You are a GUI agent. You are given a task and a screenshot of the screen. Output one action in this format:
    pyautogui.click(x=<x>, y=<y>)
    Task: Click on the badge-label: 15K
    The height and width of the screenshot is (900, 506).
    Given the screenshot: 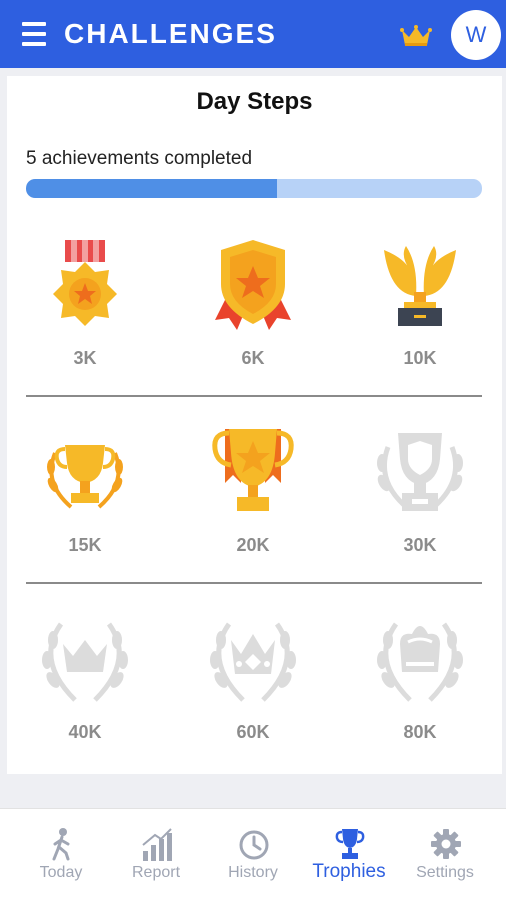 What is the action you would take?
    pyautogui.click(x=85, y=545)
    